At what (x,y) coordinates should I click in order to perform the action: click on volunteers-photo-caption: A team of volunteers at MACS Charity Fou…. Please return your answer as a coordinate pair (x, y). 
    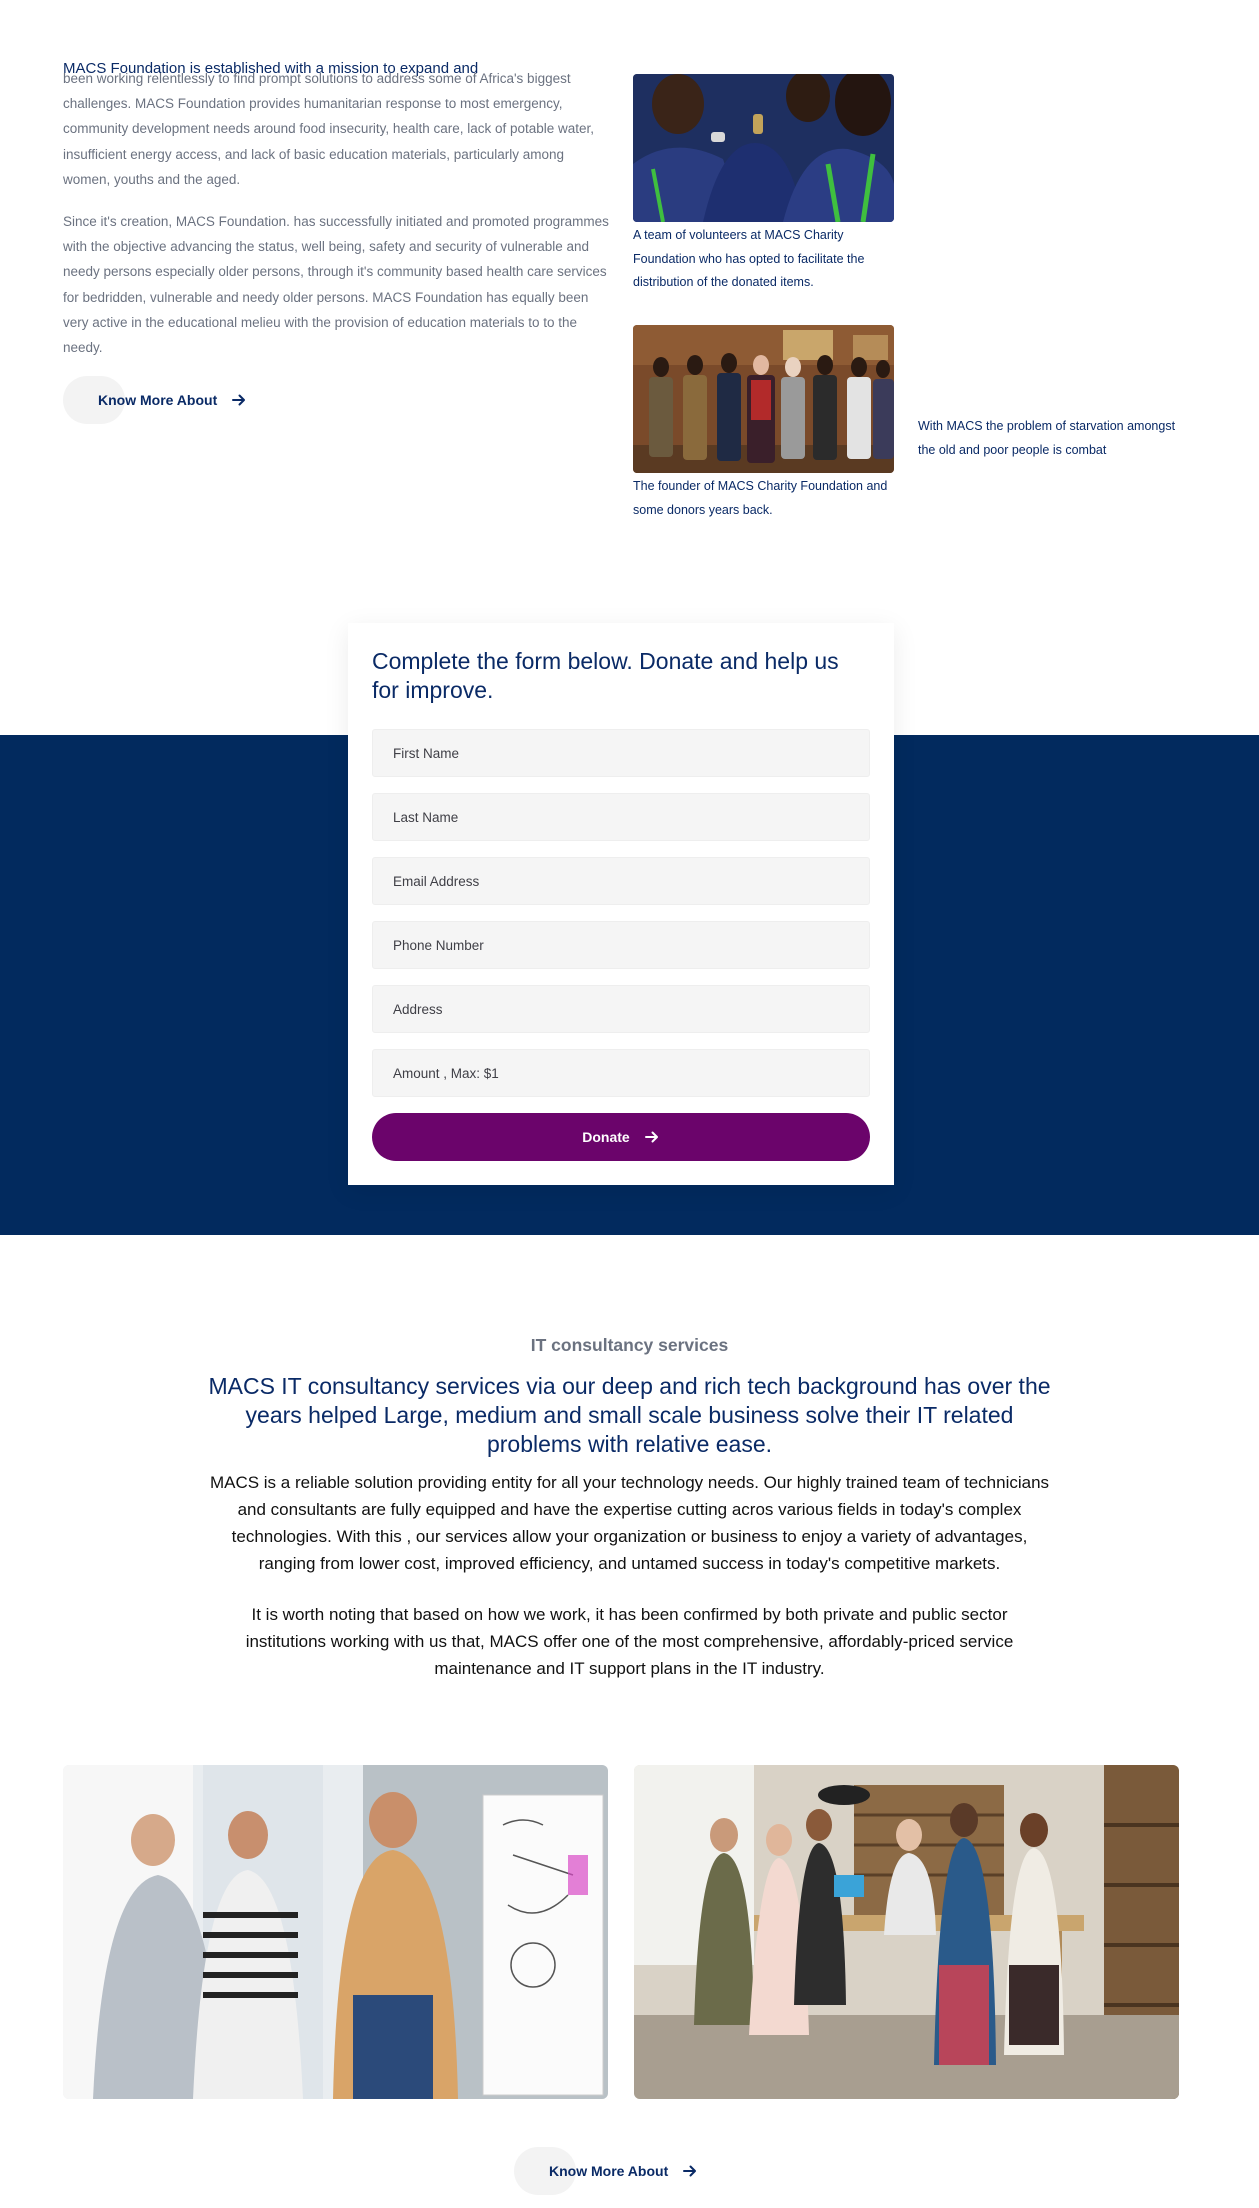
    Looking at the image, I should click on (749, 258).